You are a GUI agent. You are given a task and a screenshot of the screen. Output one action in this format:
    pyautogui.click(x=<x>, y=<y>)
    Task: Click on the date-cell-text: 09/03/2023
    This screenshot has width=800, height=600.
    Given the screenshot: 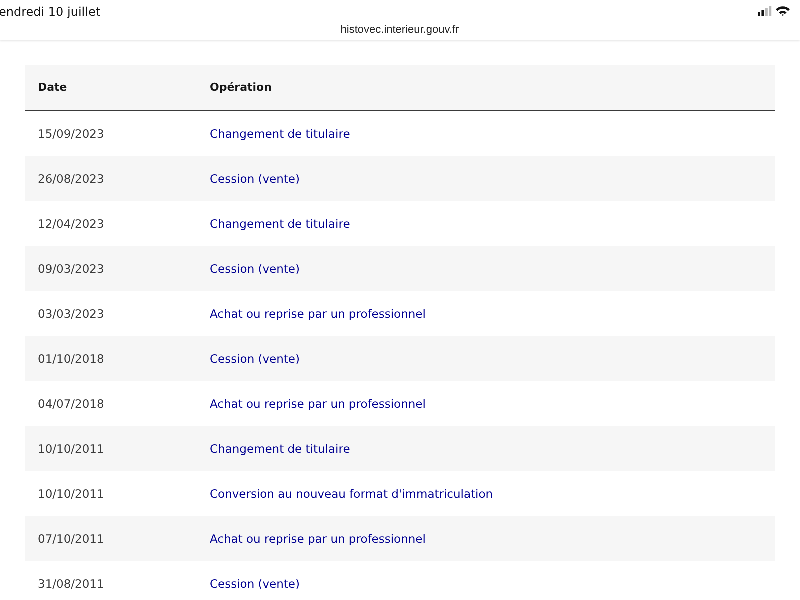 What is the action you would take?
    pyautogui.click(x=71, y=269)
    